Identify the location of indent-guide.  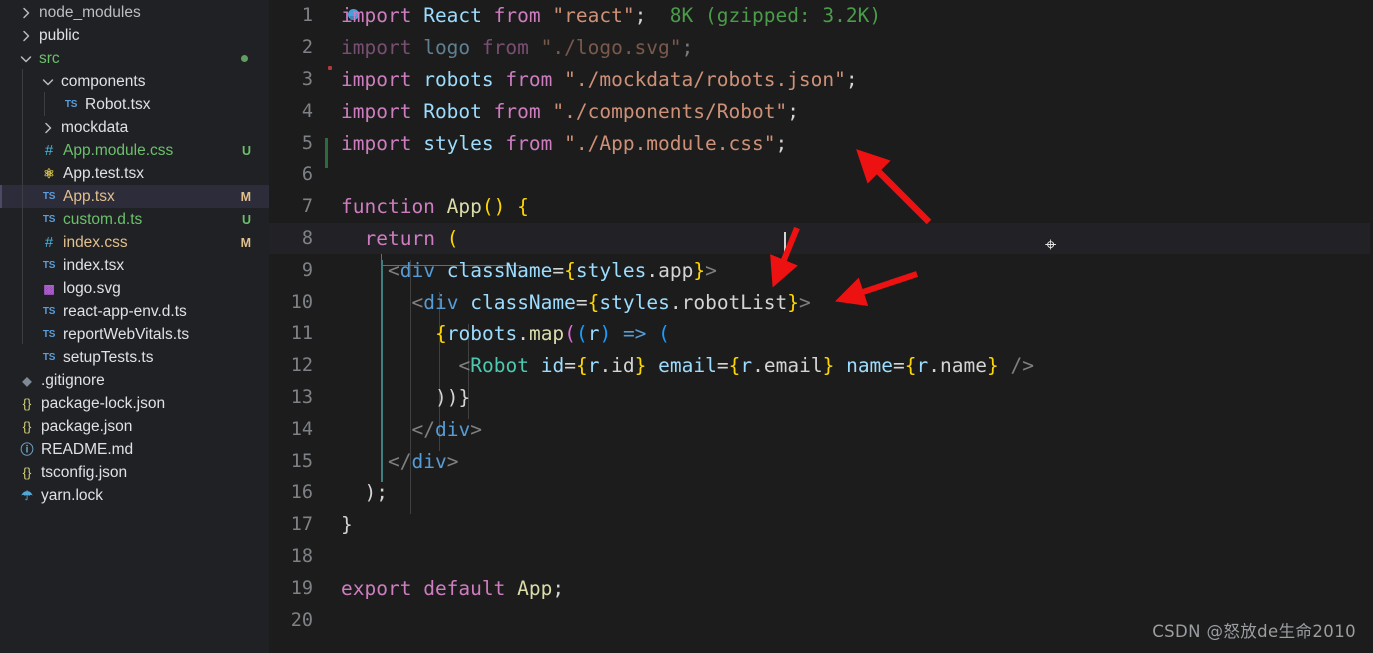
(22, 206).